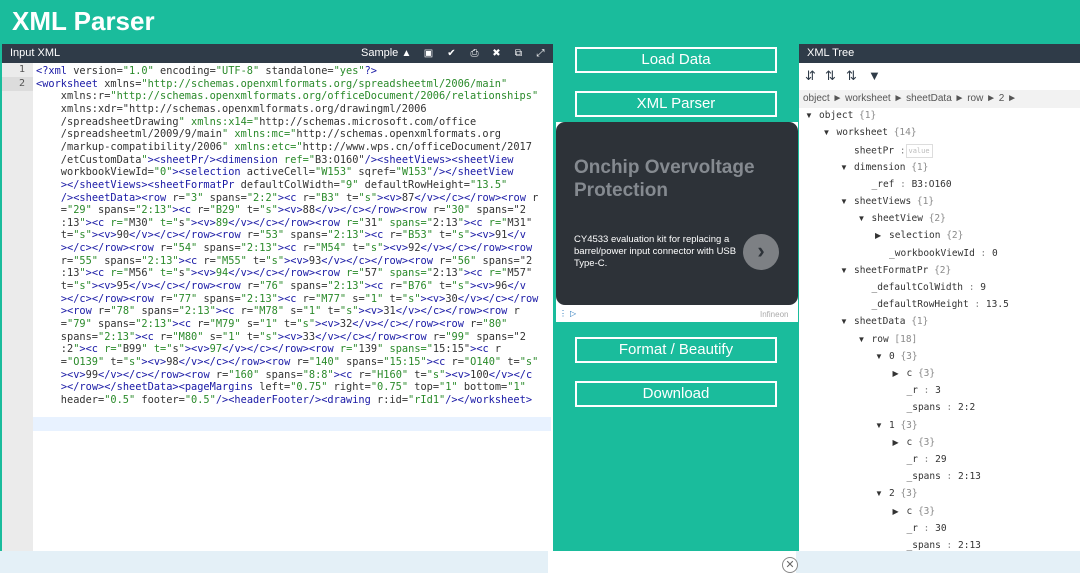  Describe the element at coordinates (880, 167) in the screenshot. I see `tree-node-key: dimension` at that location.